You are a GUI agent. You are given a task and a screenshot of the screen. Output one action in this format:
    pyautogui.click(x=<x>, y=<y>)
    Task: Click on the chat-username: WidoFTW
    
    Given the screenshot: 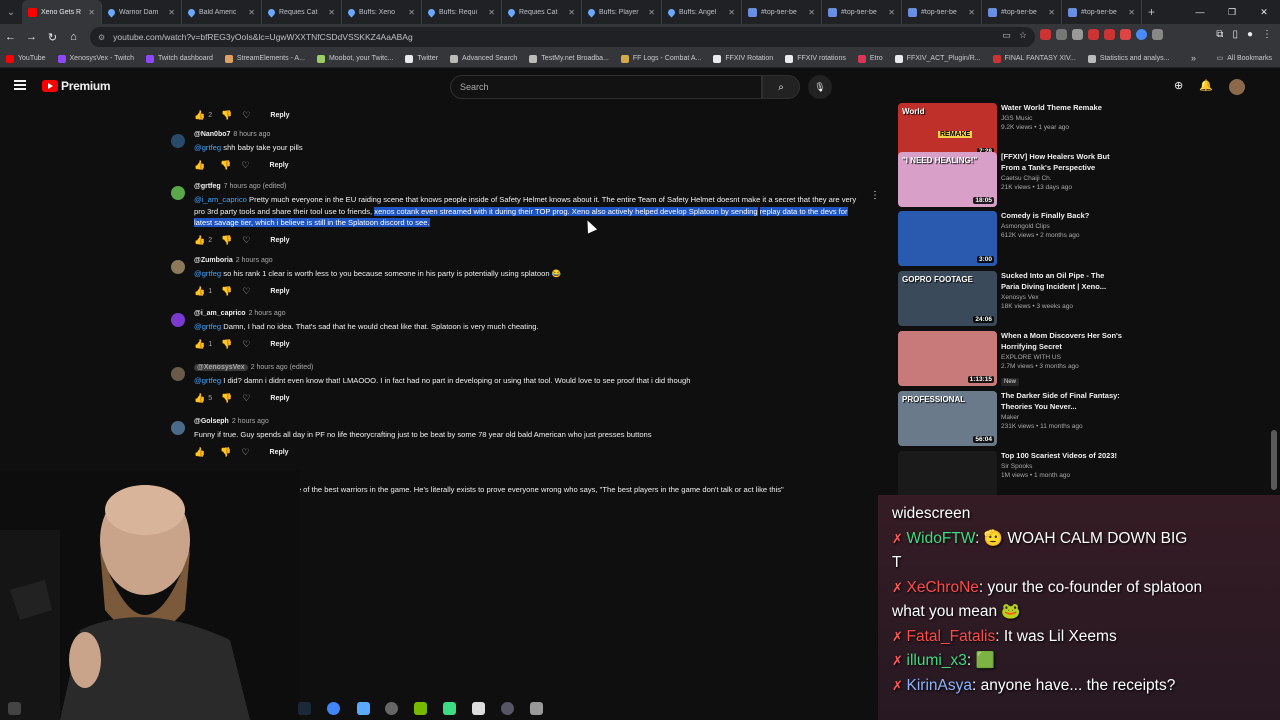 What is the action you would take?
    pyautogui.click(x=941, y=538)
    